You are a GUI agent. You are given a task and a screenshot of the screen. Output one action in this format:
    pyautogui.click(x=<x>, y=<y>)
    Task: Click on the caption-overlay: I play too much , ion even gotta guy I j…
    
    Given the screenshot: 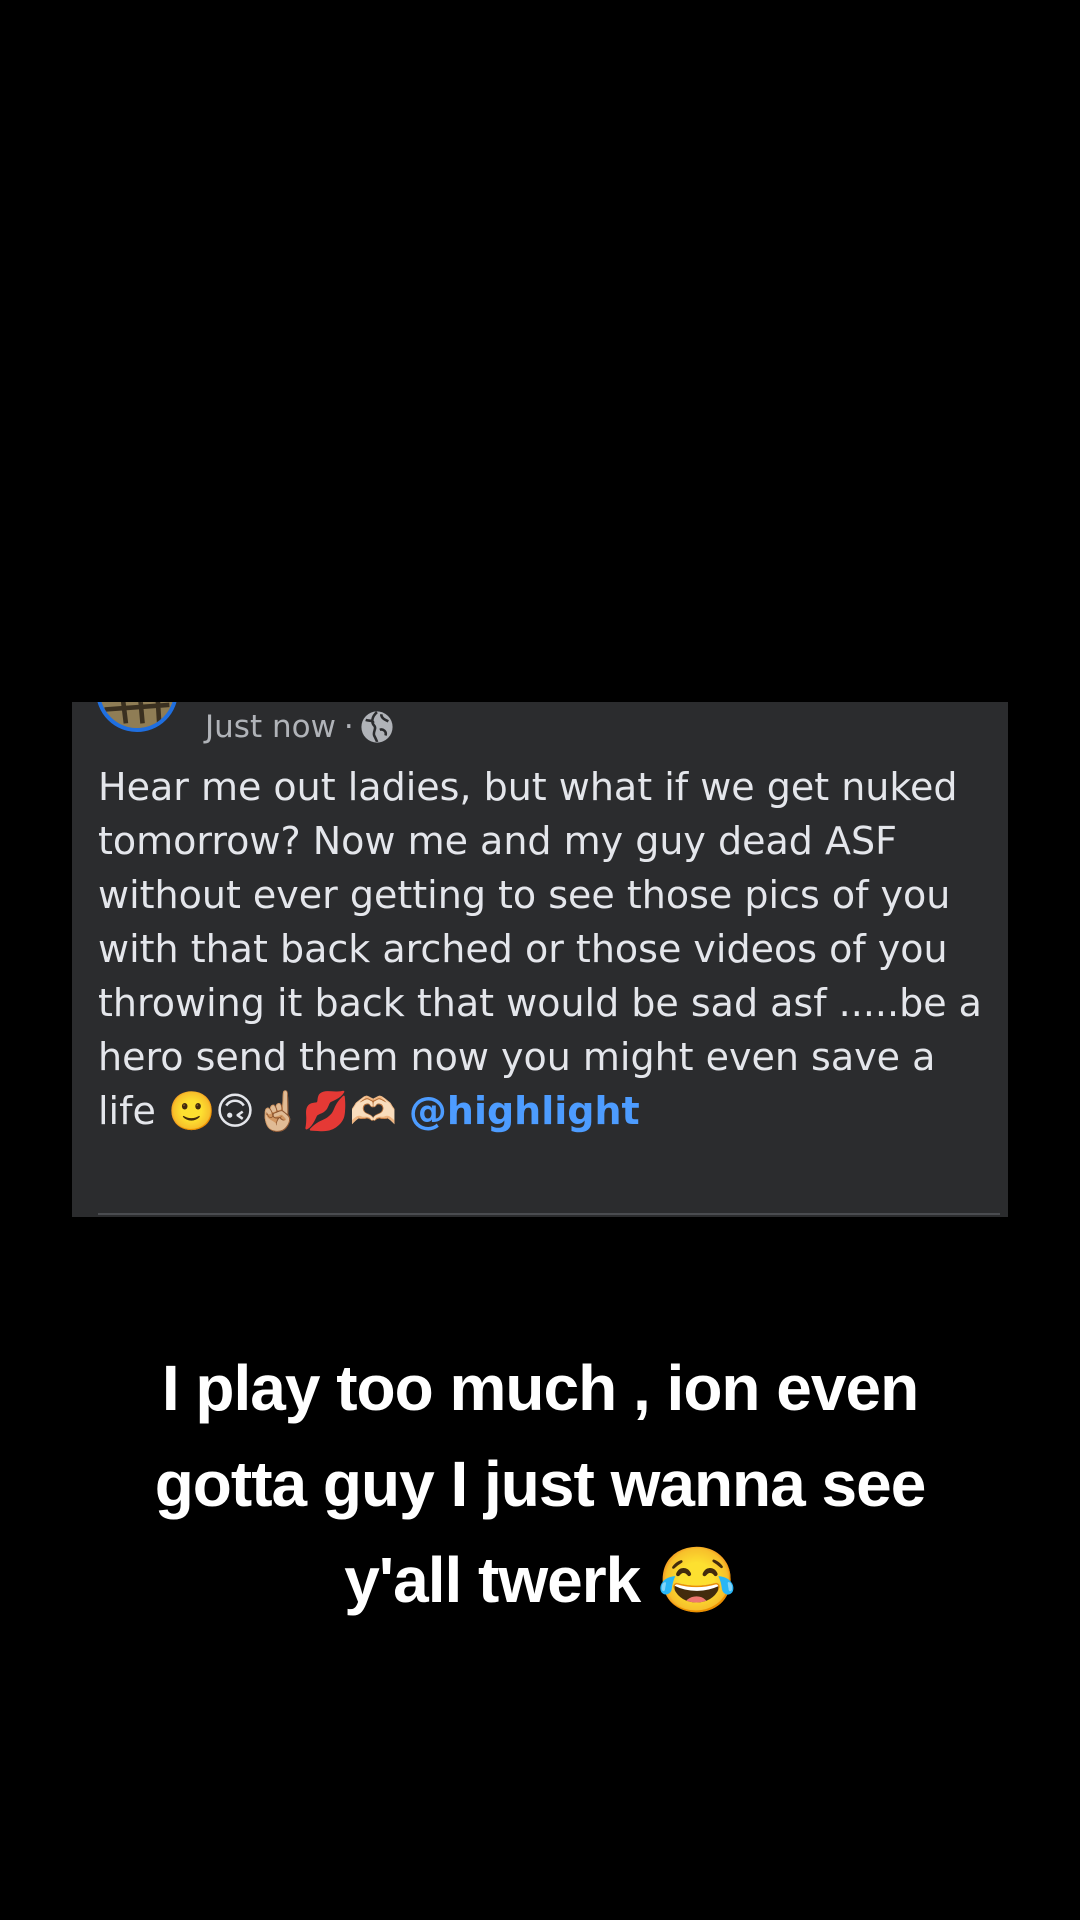 What is the action you would take?
    pyautogui.click(x=540, y=1484)
    